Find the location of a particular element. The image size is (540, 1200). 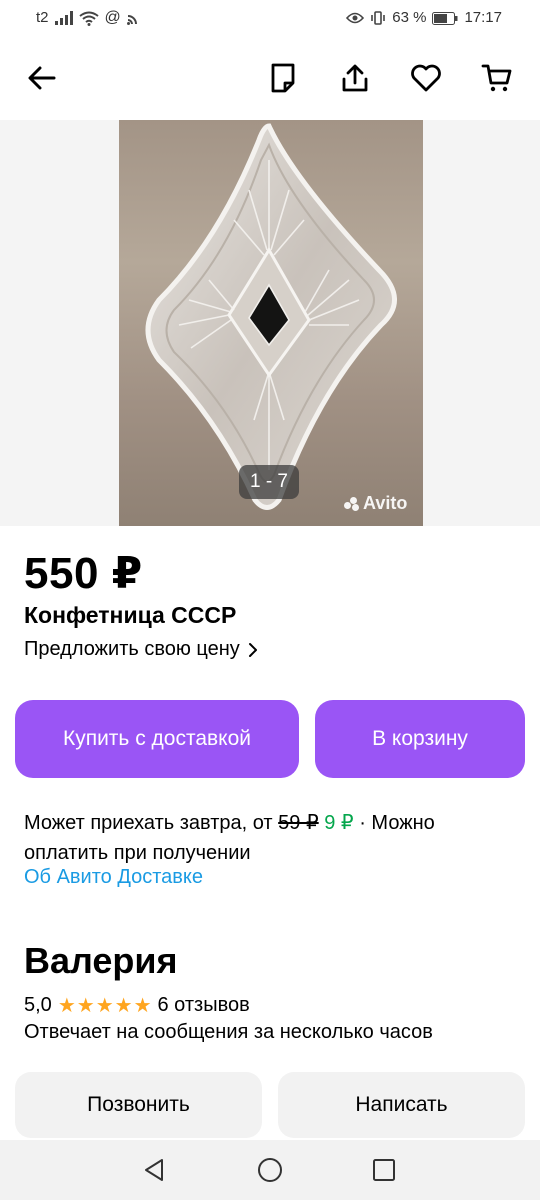

cart-button is located at coordinates (497, 78).